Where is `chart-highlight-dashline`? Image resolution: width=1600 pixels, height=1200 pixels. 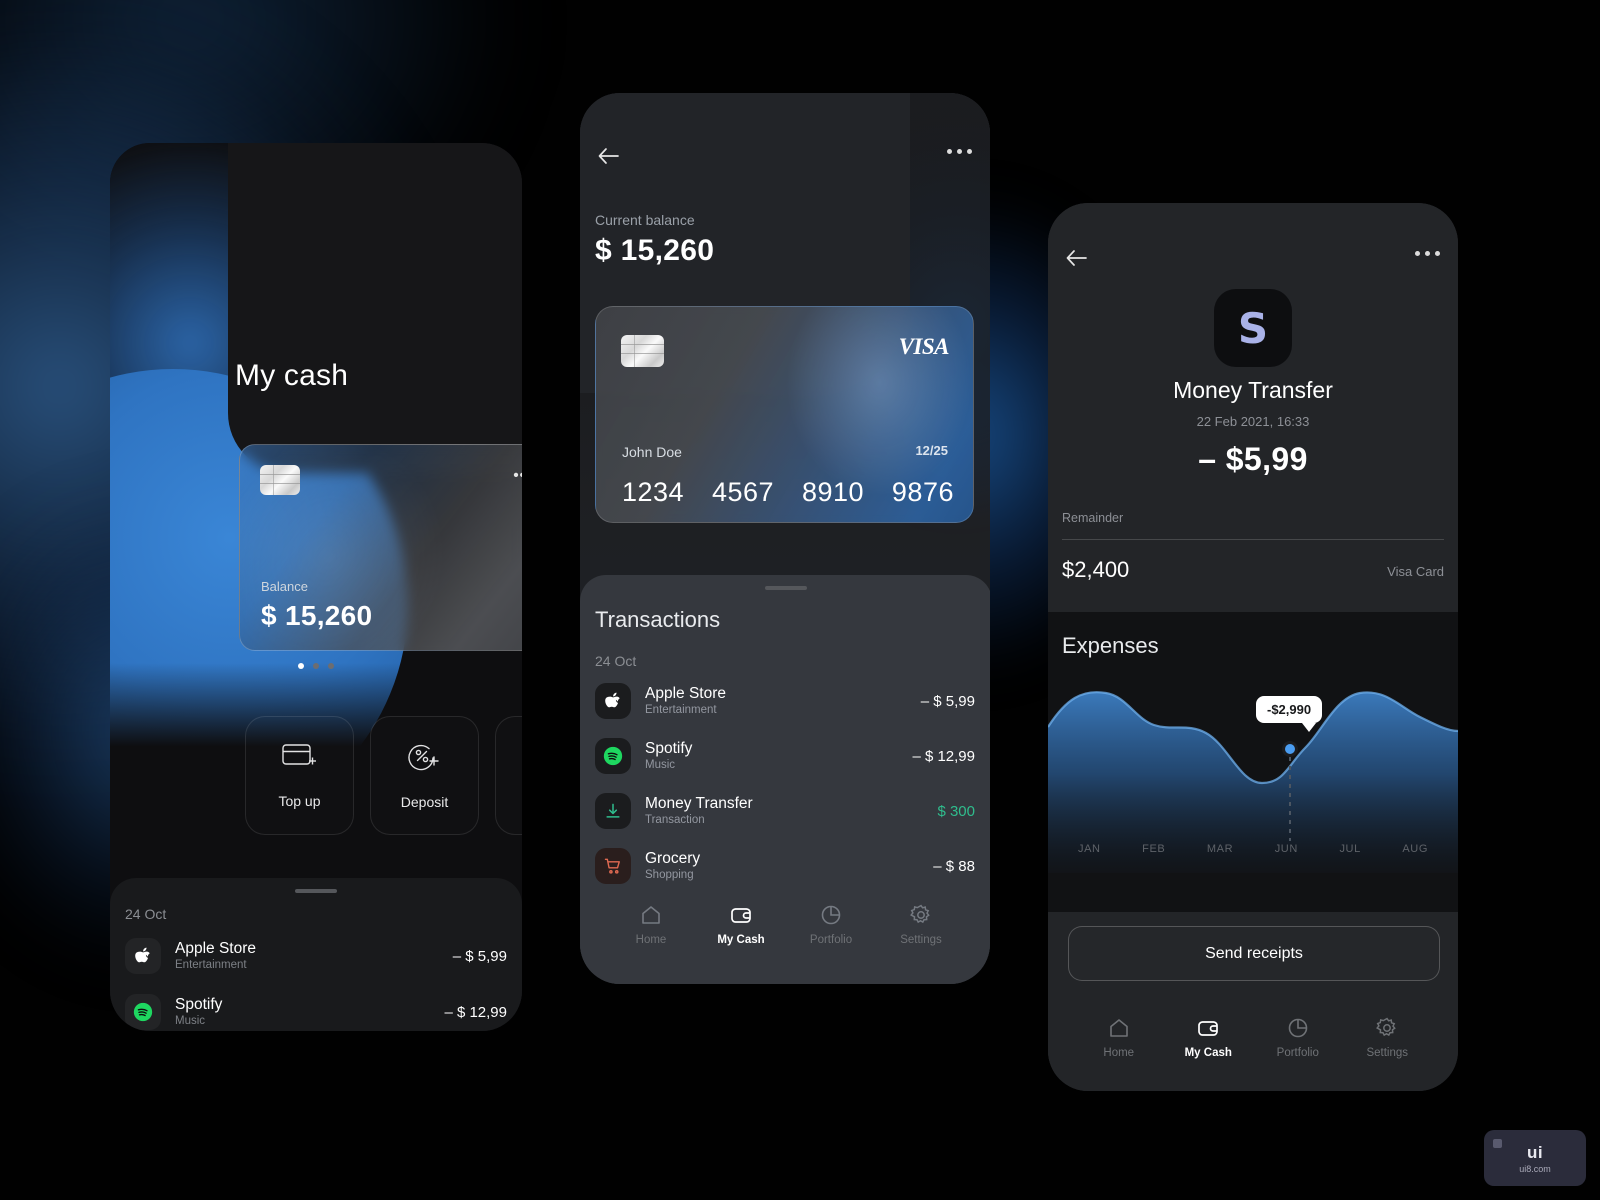
chart-highlight-dashline is located at coordinates (1290, 799).